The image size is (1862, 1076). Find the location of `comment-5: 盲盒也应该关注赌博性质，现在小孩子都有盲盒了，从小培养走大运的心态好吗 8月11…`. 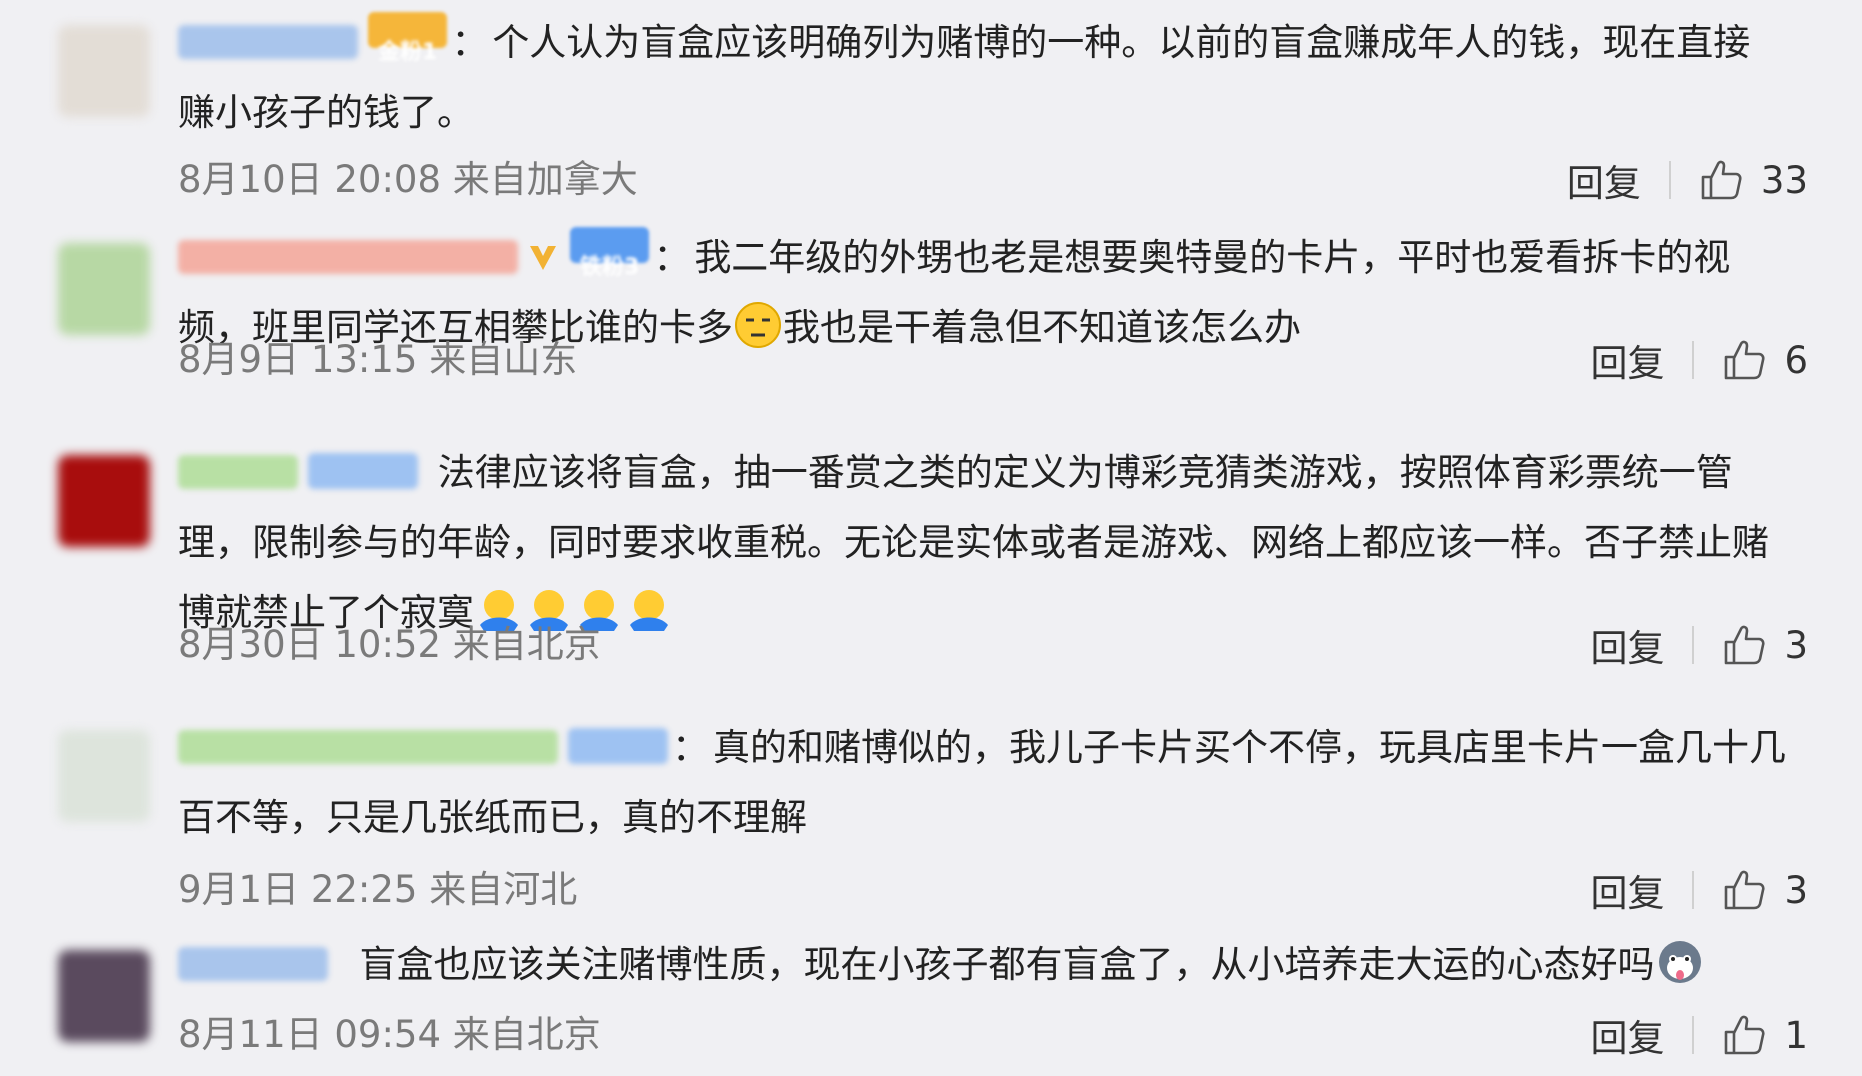

comment-5: 盲盒也应该关注赌博性质，现在小孩子都有盲盒了，从小培养走大运的心态好吗 8月11… is located at coordinates (931, 1003).